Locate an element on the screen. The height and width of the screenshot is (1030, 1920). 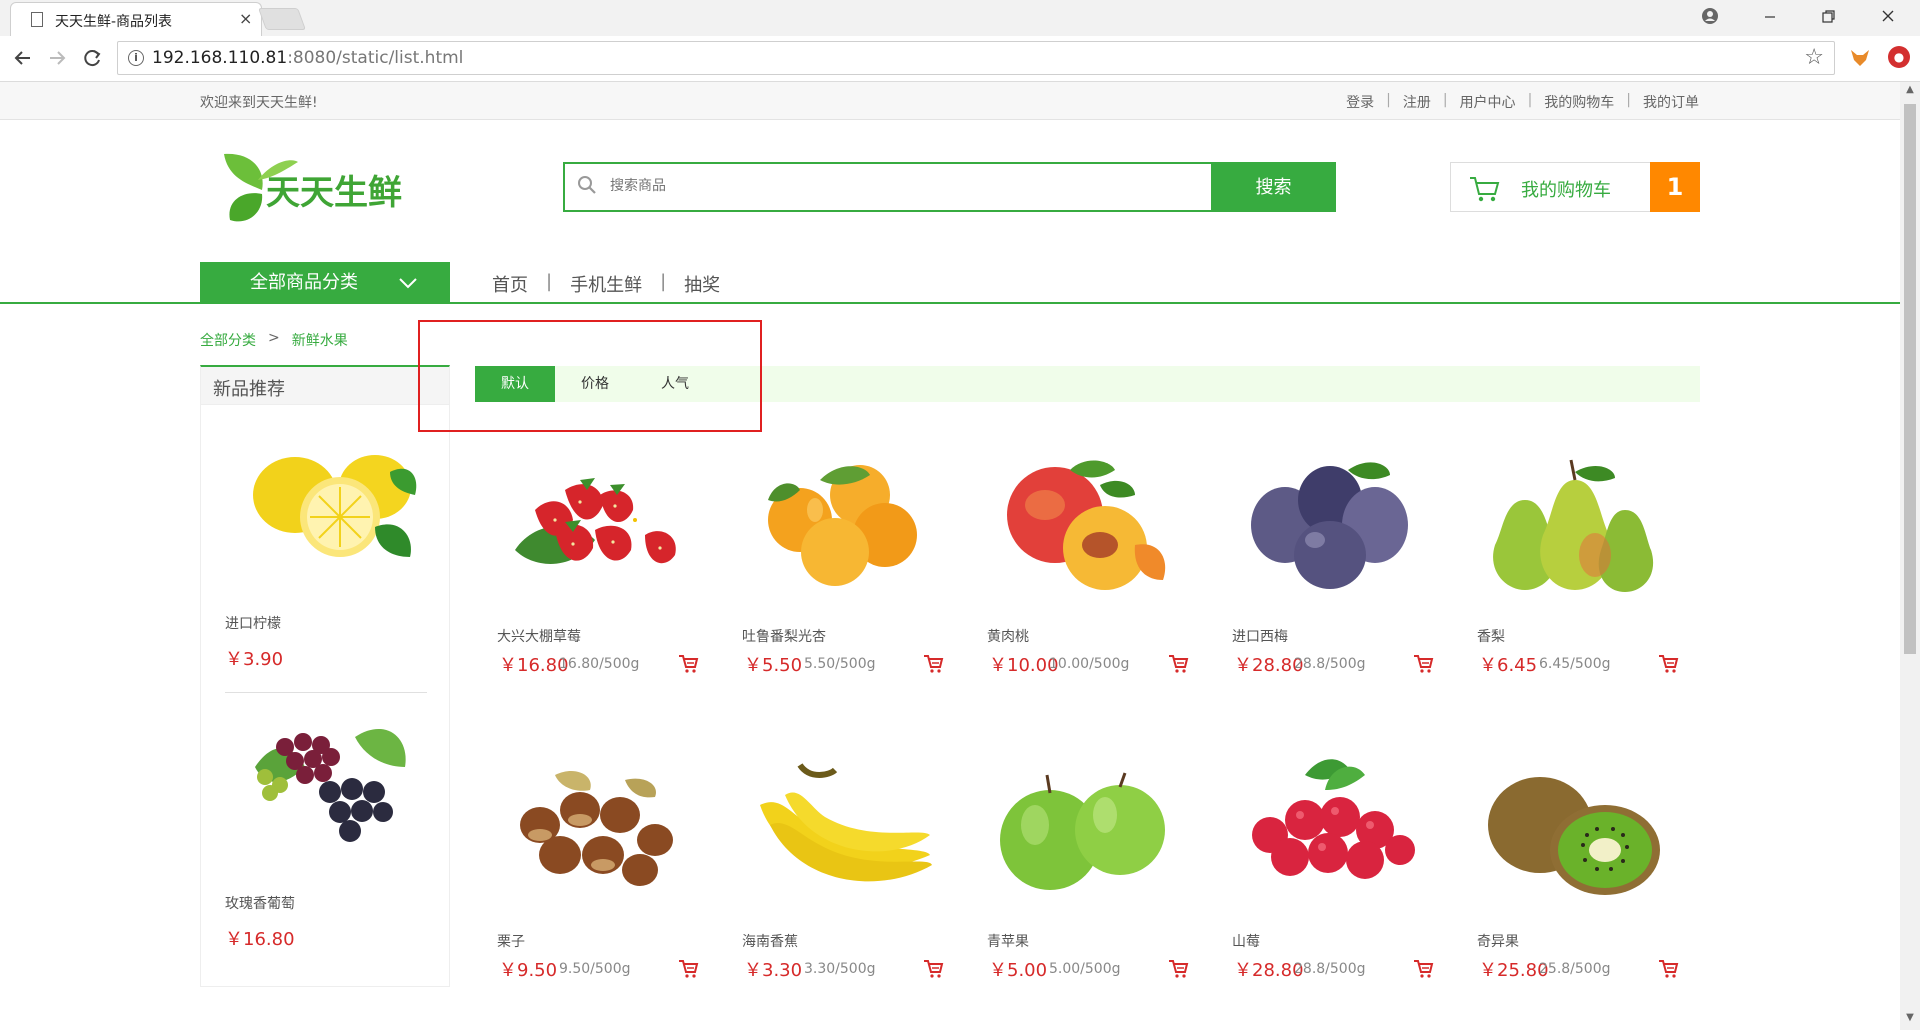
product-card: 香梨 ￥6.45 6.45/500g is located at coordinates (1567, 577).